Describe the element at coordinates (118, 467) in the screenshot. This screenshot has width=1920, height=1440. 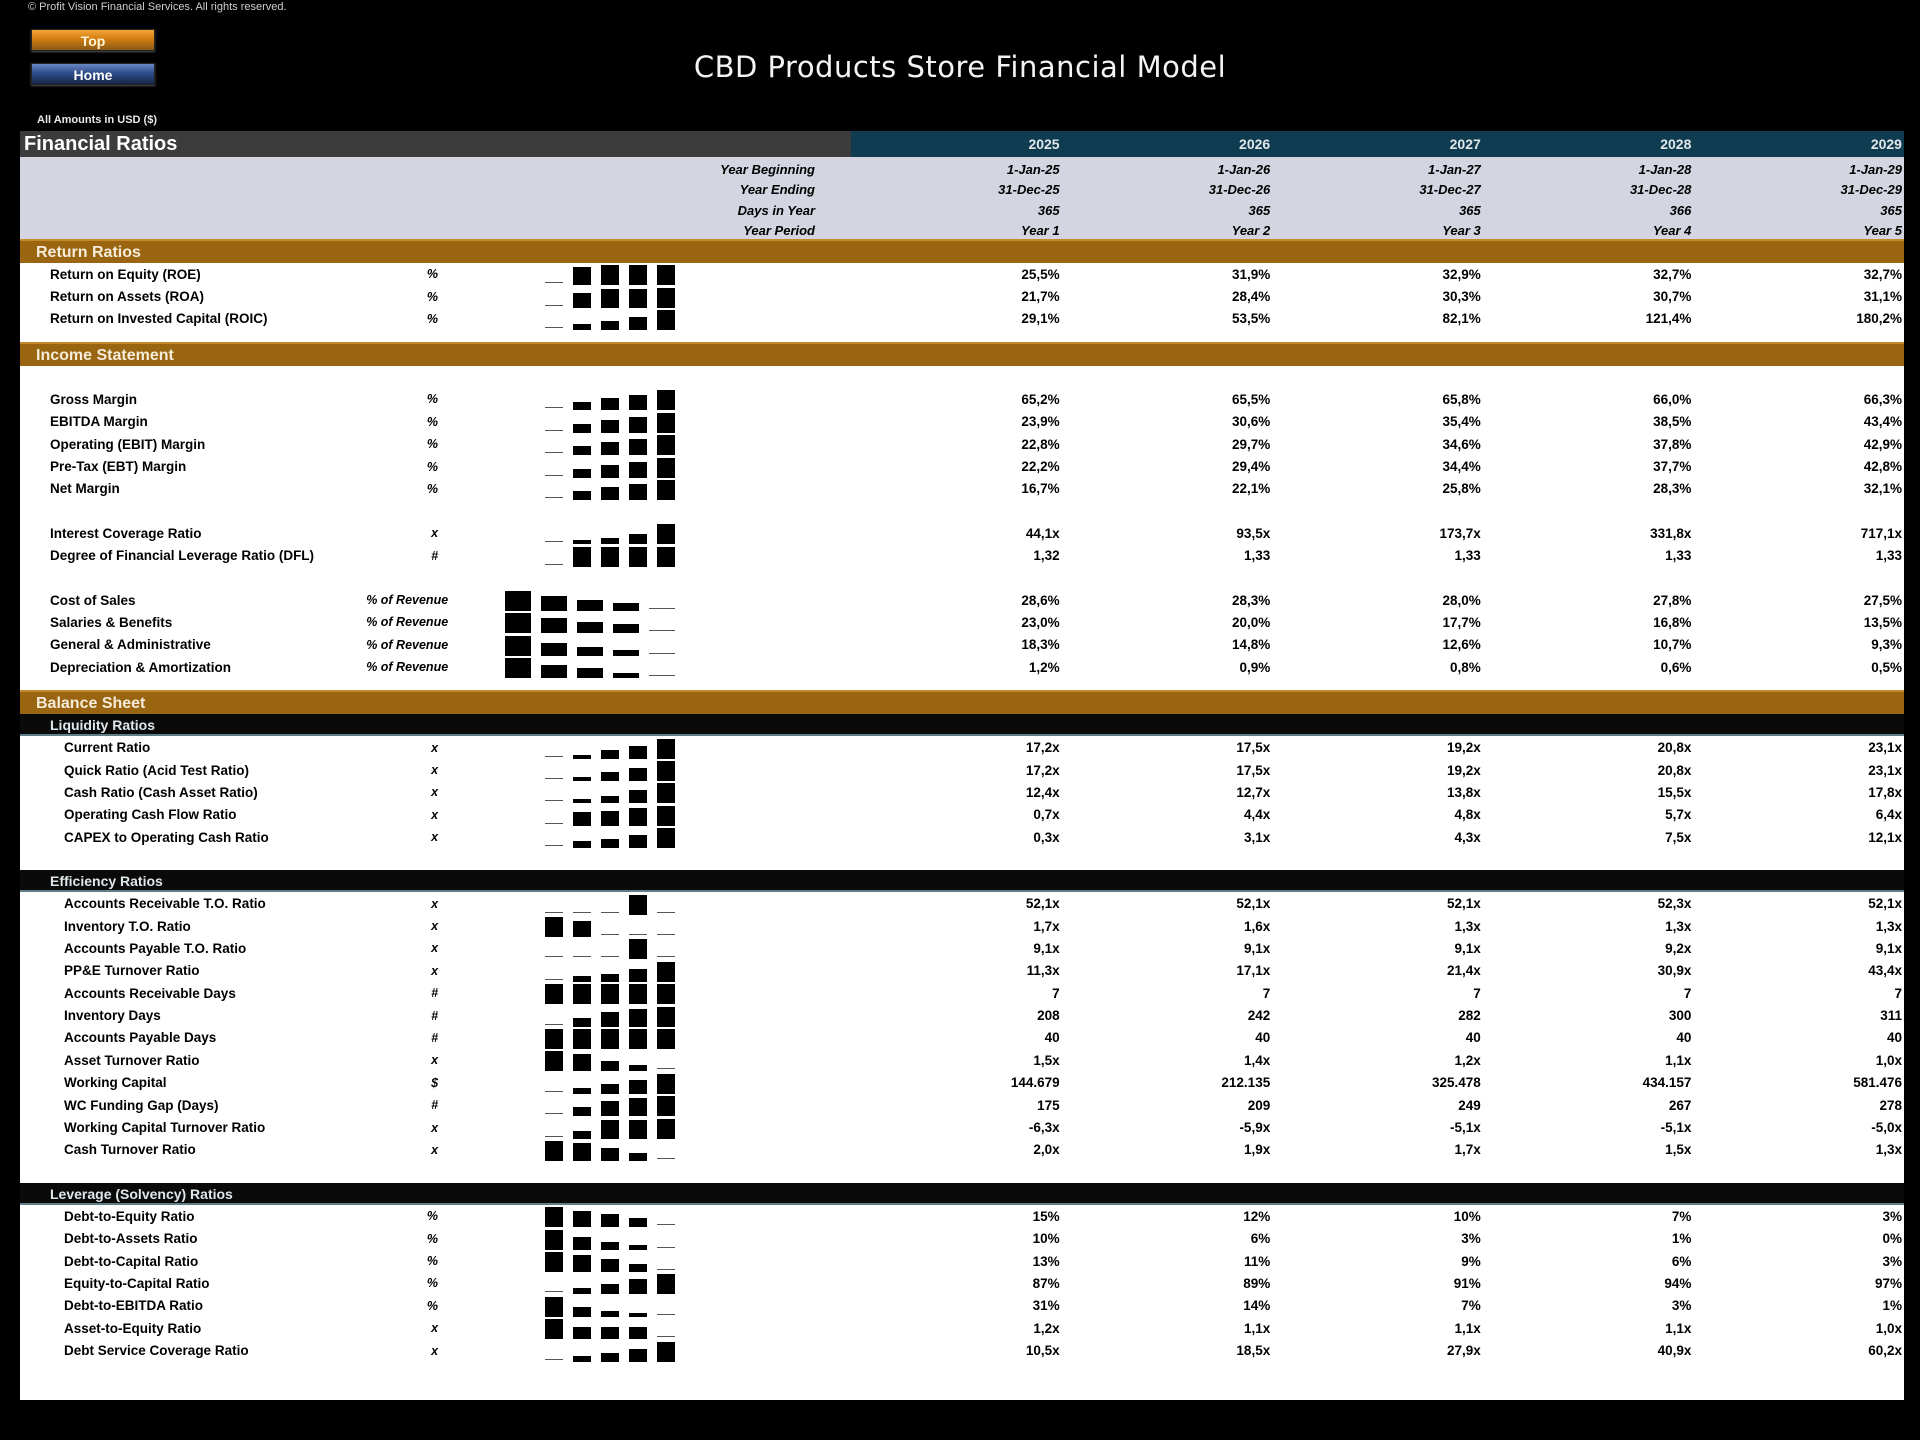
I see `ratio-label: Pre-Tax (EBT) Margin` at that location.